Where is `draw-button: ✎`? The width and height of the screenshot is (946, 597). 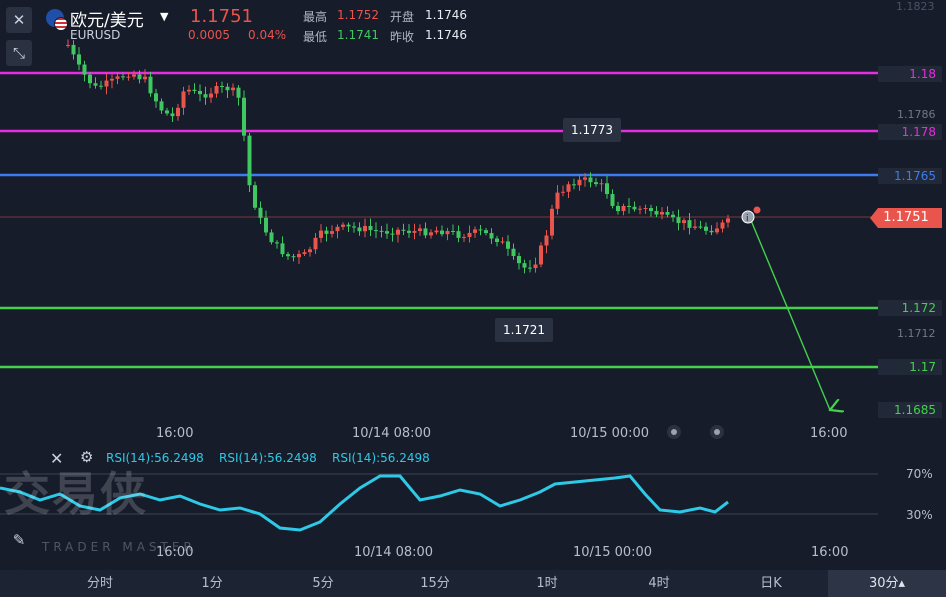 draw-button: ✎ is located at coordinates (19, 540).